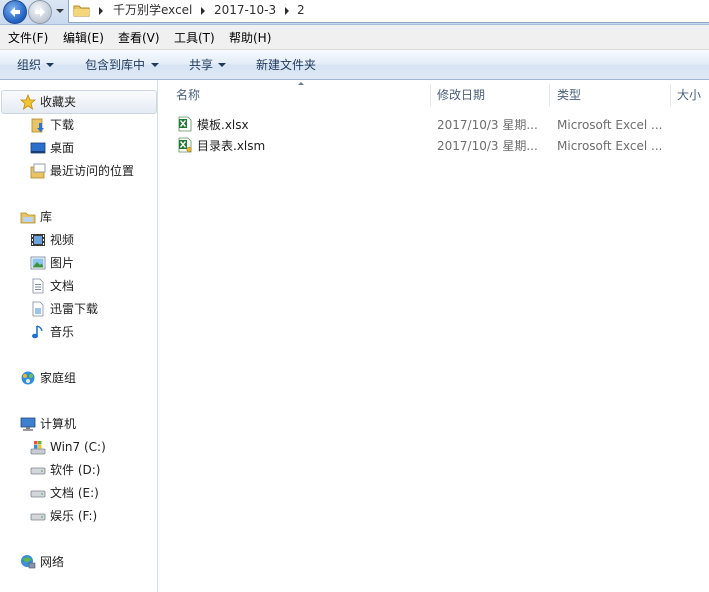  Describe the element at coordinates (29, 65) in the screenshot. I see `organize-button: 组织` at that location.